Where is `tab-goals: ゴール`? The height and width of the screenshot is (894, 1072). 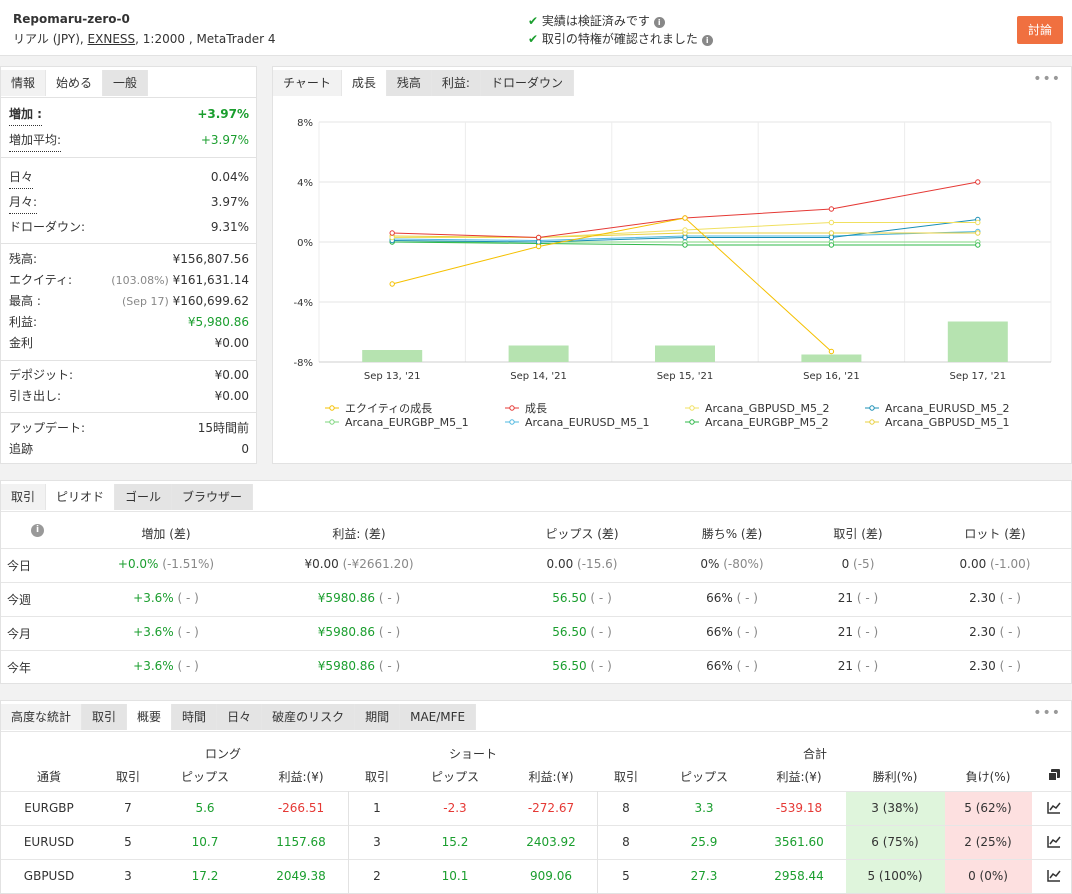
tab-goals: ゴール is located at coordinates (144, 497).